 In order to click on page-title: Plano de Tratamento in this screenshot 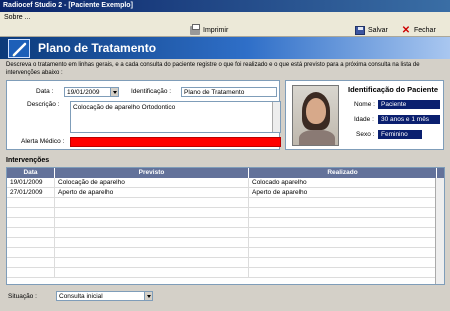, I will do `click(97, 48)`.